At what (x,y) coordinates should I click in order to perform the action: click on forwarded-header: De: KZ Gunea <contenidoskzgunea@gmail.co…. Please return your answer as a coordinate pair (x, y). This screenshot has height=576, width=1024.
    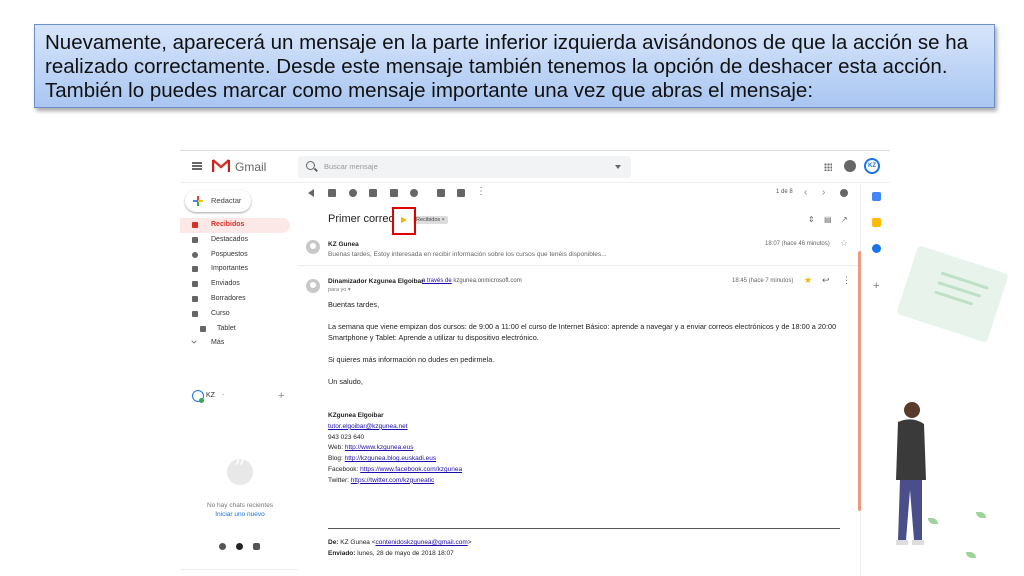
    Looking at the image, I should click on (400, 548).